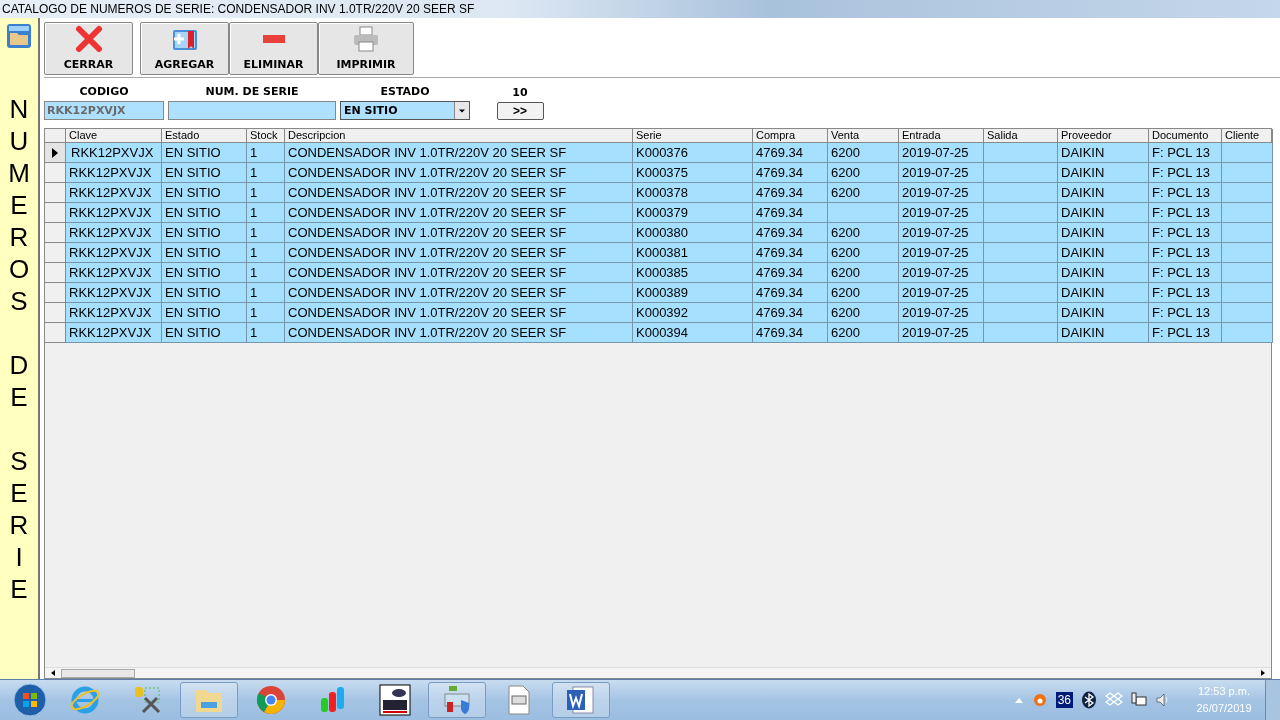 Image resolution: width=1280 pixels, height=720 pixels. I want to click on table-cell: K000379, so click(693, 213).